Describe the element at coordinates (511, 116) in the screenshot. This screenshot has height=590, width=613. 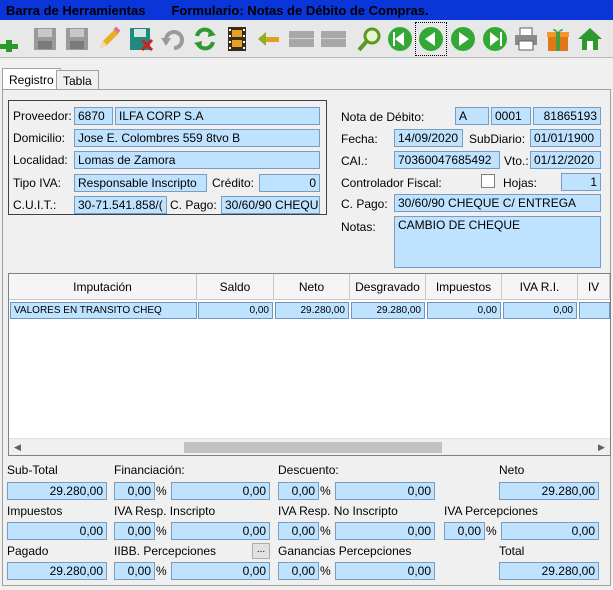
I see `nota-punto-field: 0001` at that location.